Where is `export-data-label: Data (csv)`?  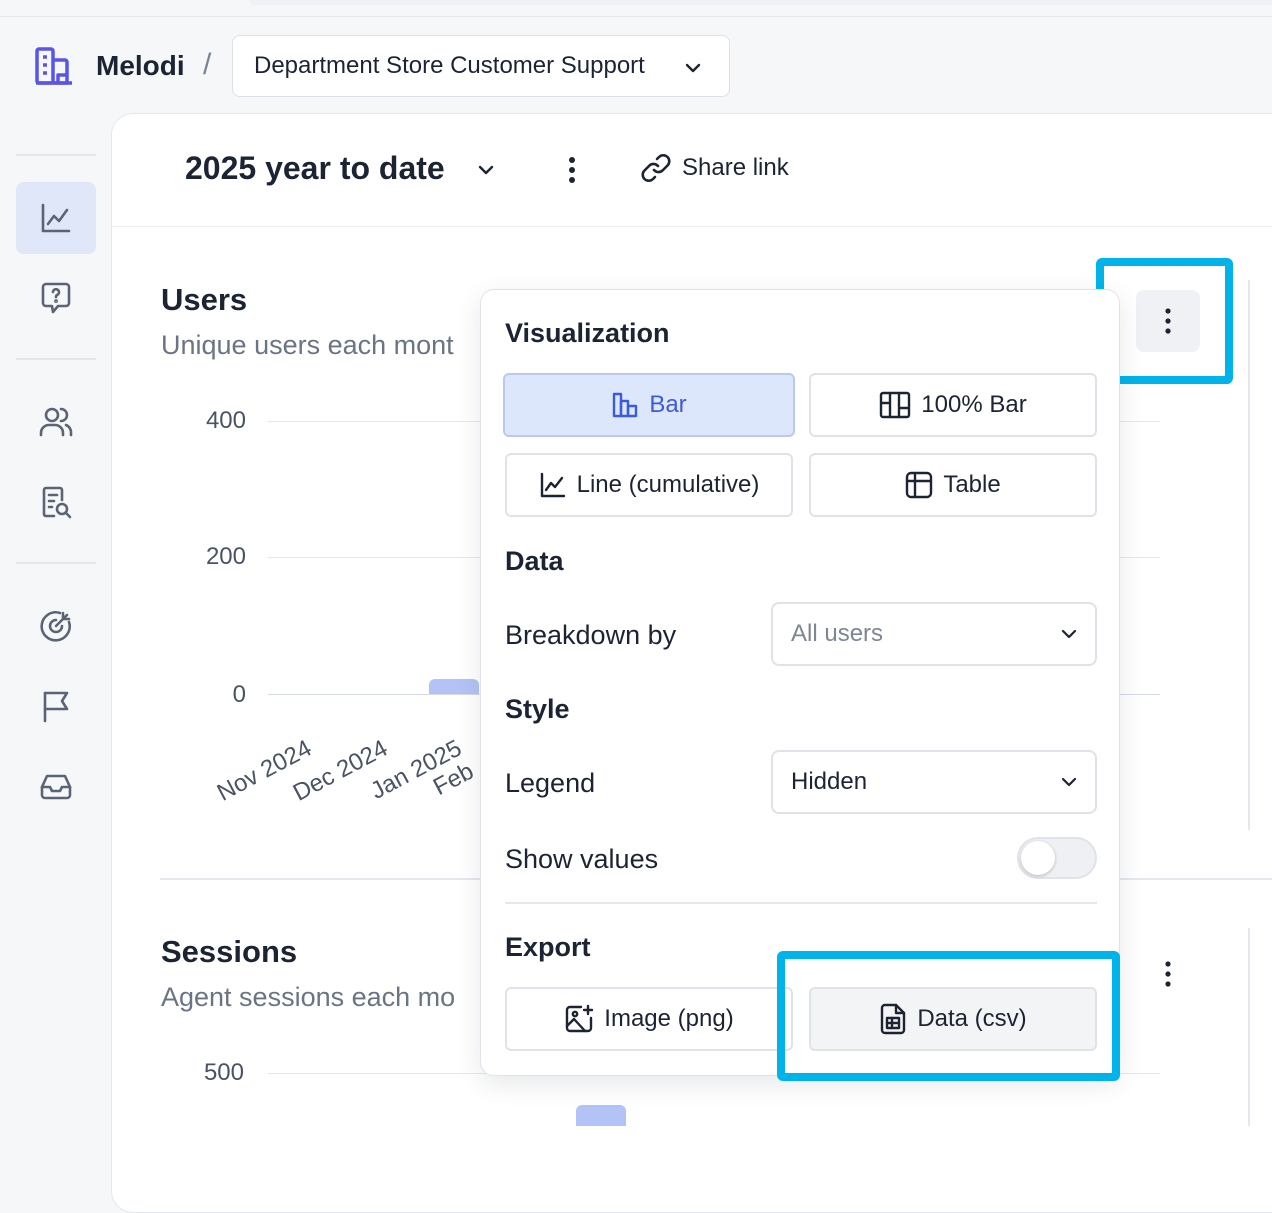
export-data-label: Data (csv) is located at coordinates (972, 1018).